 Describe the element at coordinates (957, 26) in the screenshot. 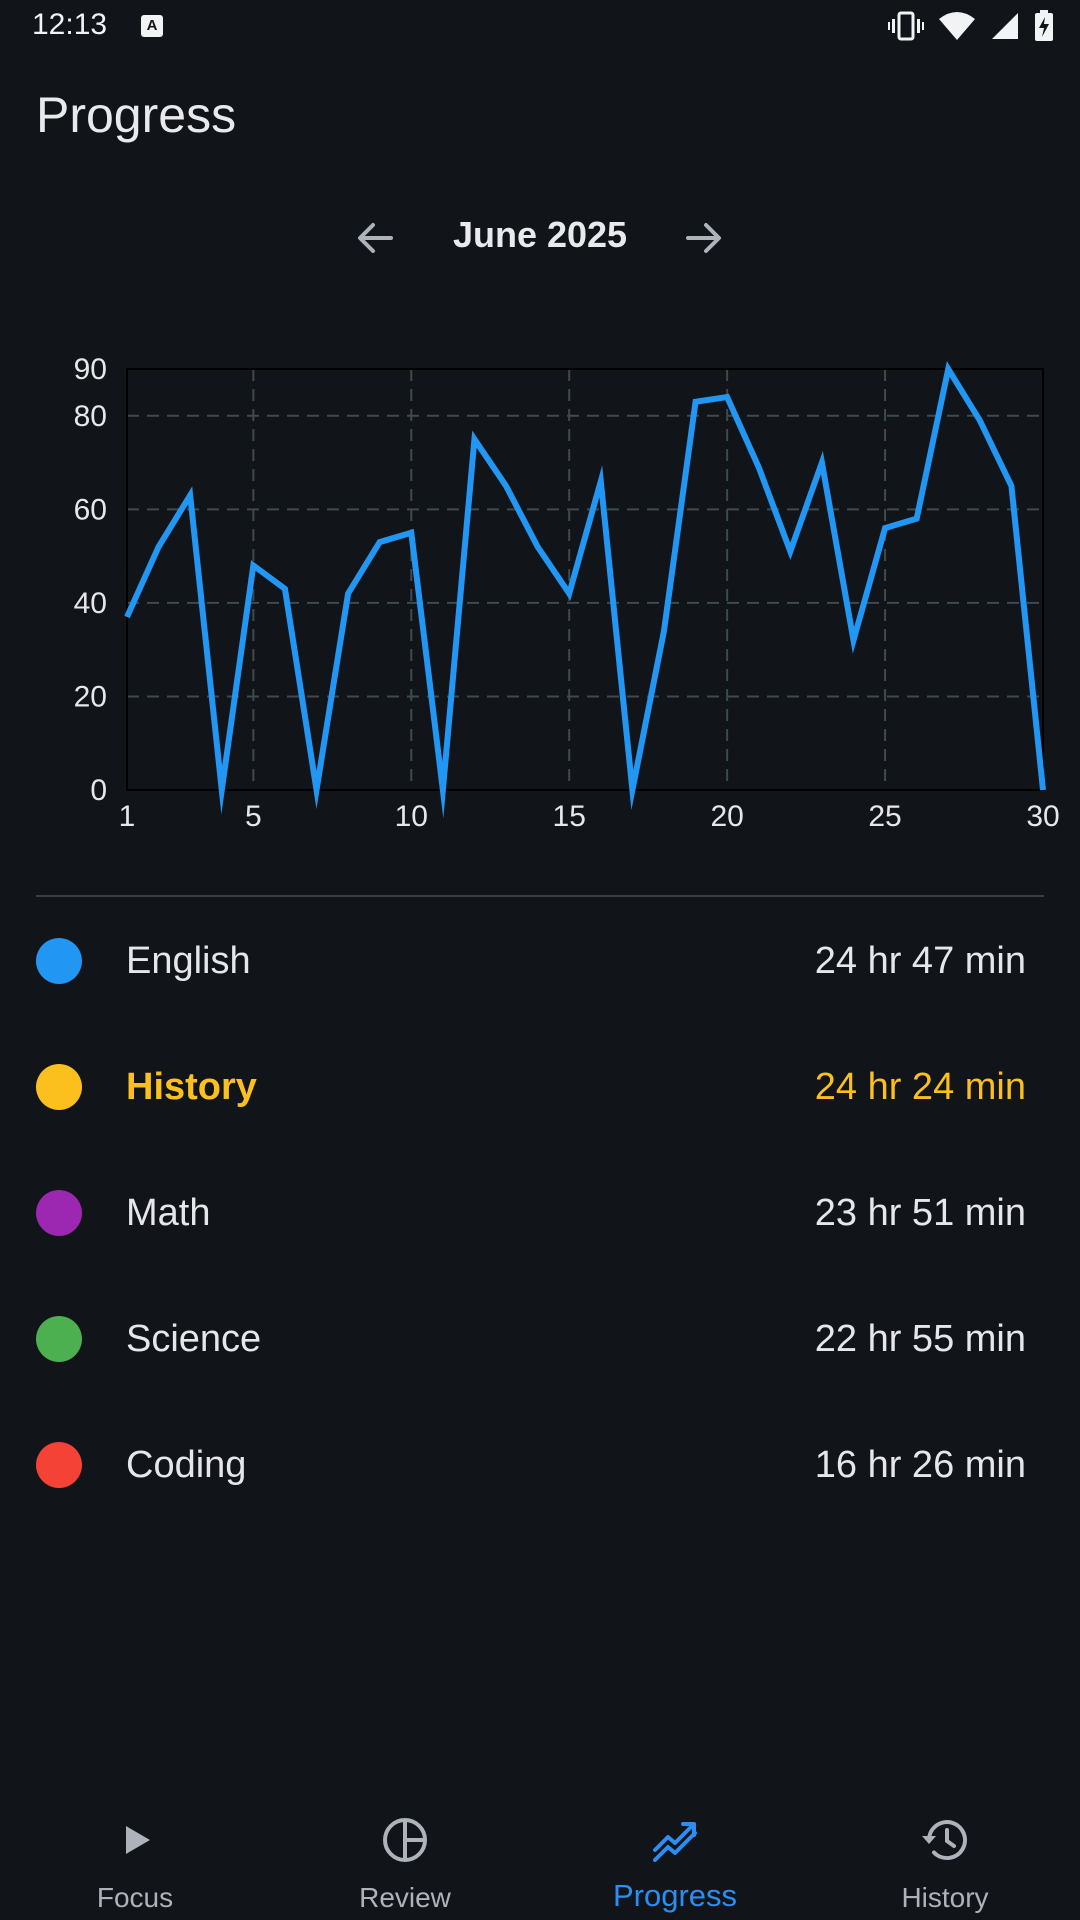

I see `wifi-icon` at that location.